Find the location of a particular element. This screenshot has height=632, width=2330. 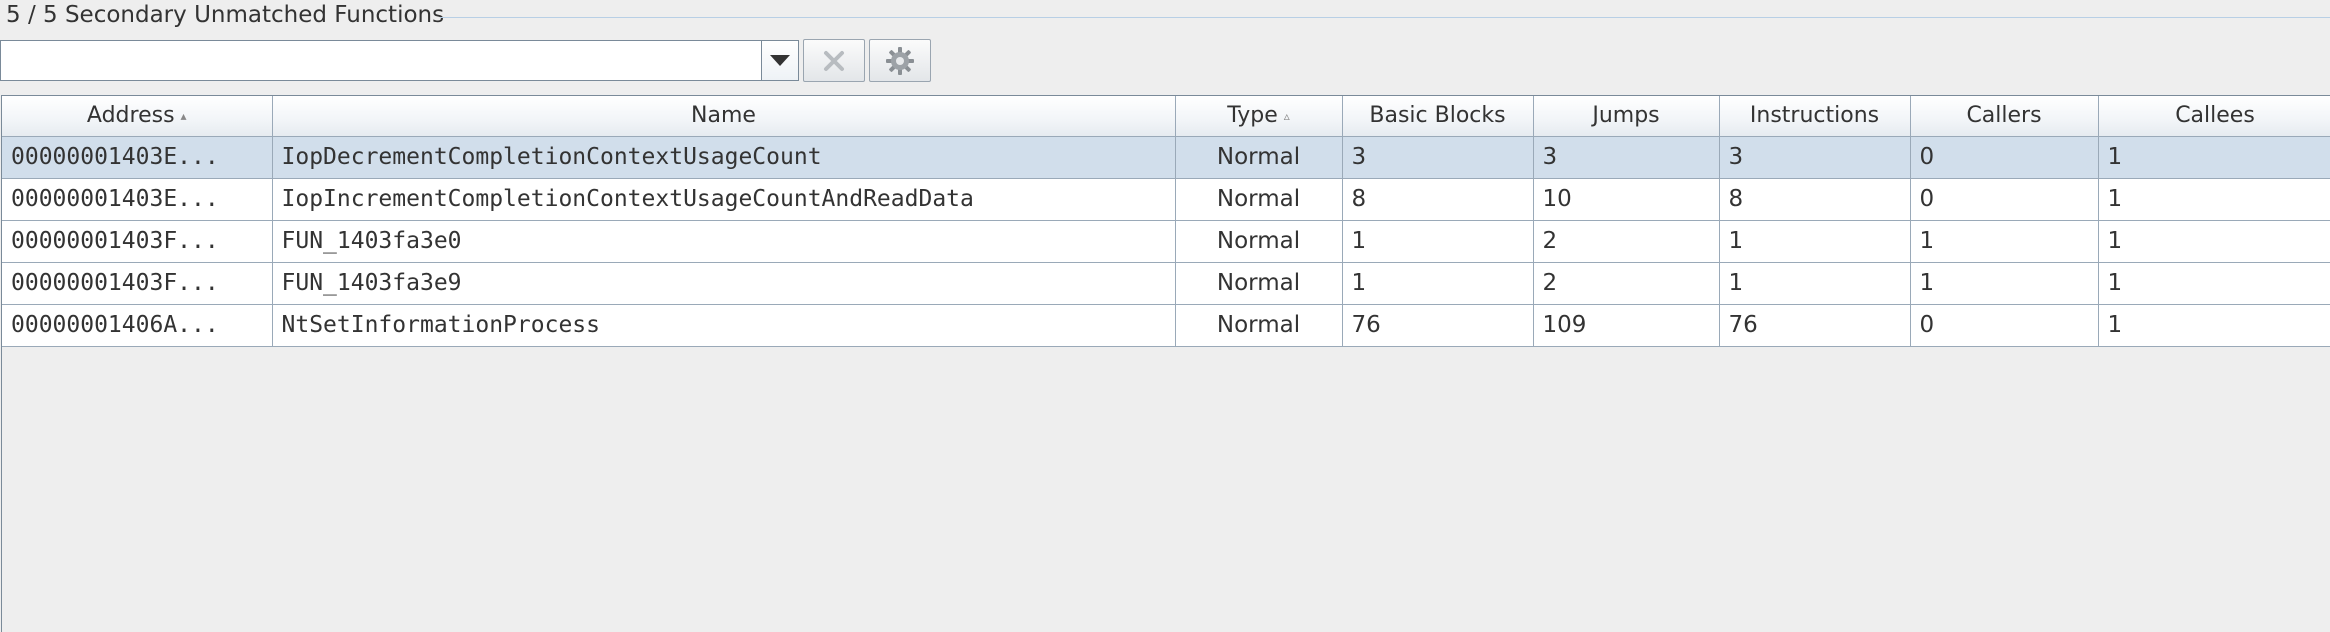

filter-toolbar is located at coordinates (465, 60).